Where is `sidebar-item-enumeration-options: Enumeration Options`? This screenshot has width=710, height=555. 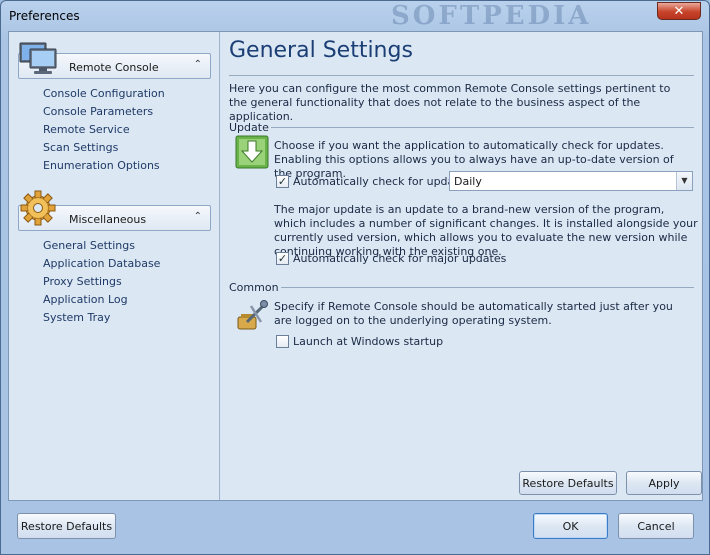
sidebar-item-enumeration-options: Enumeration Options is located at coordinates (104, 166).